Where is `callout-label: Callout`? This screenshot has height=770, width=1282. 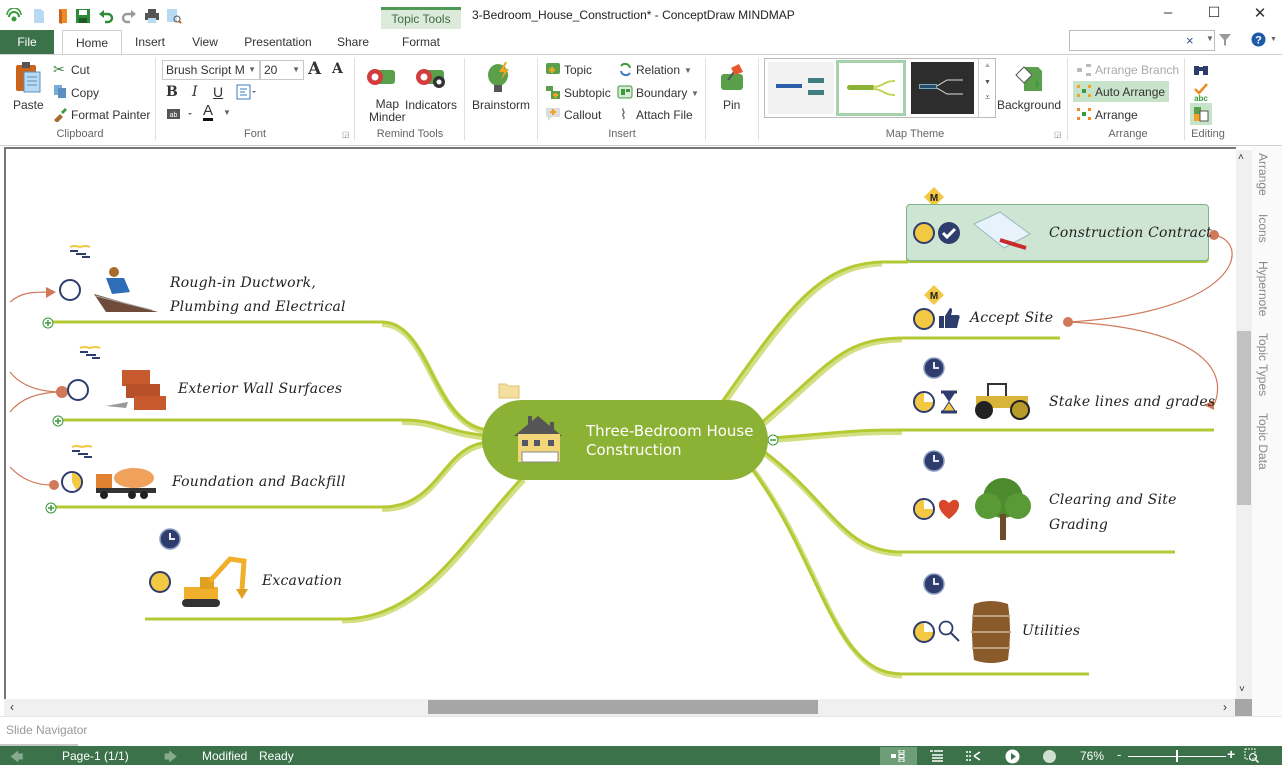
callout-label: Callout is located at coordinates (583, 115).